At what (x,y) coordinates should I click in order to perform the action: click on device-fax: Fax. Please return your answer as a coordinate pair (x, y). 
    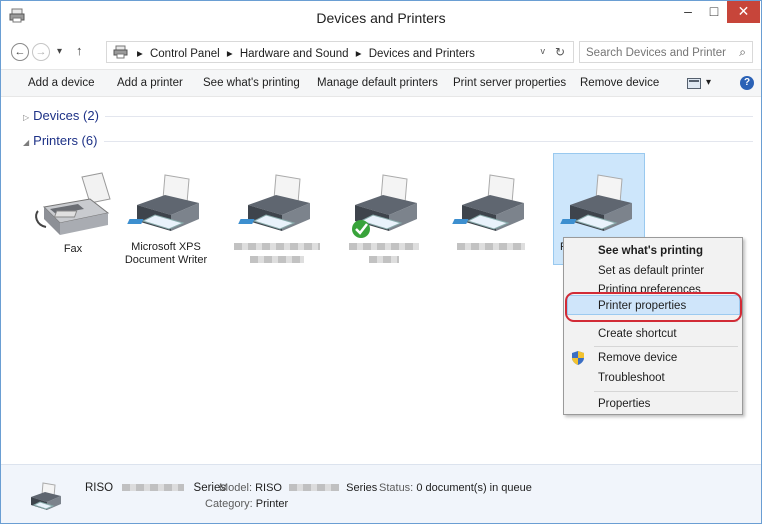
    Looking at the image, I should click on (73, 212).